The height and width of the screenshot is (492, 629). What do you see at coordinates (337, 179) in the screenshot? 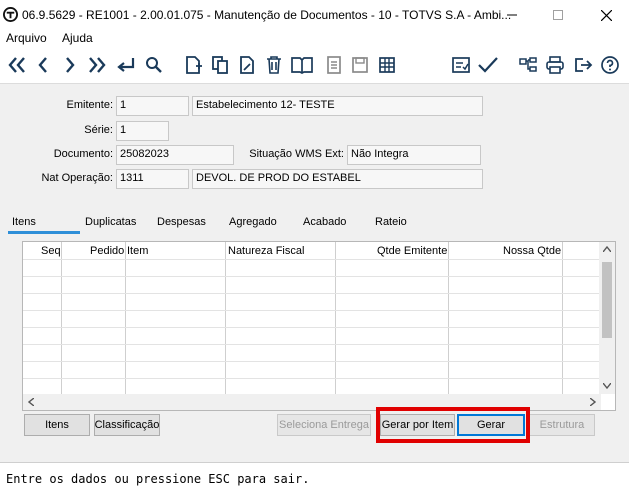
I see `nat-operacao-desc-field: DEVOL. DE PROD DO ESTABEL` at bounding box center [337, 179].